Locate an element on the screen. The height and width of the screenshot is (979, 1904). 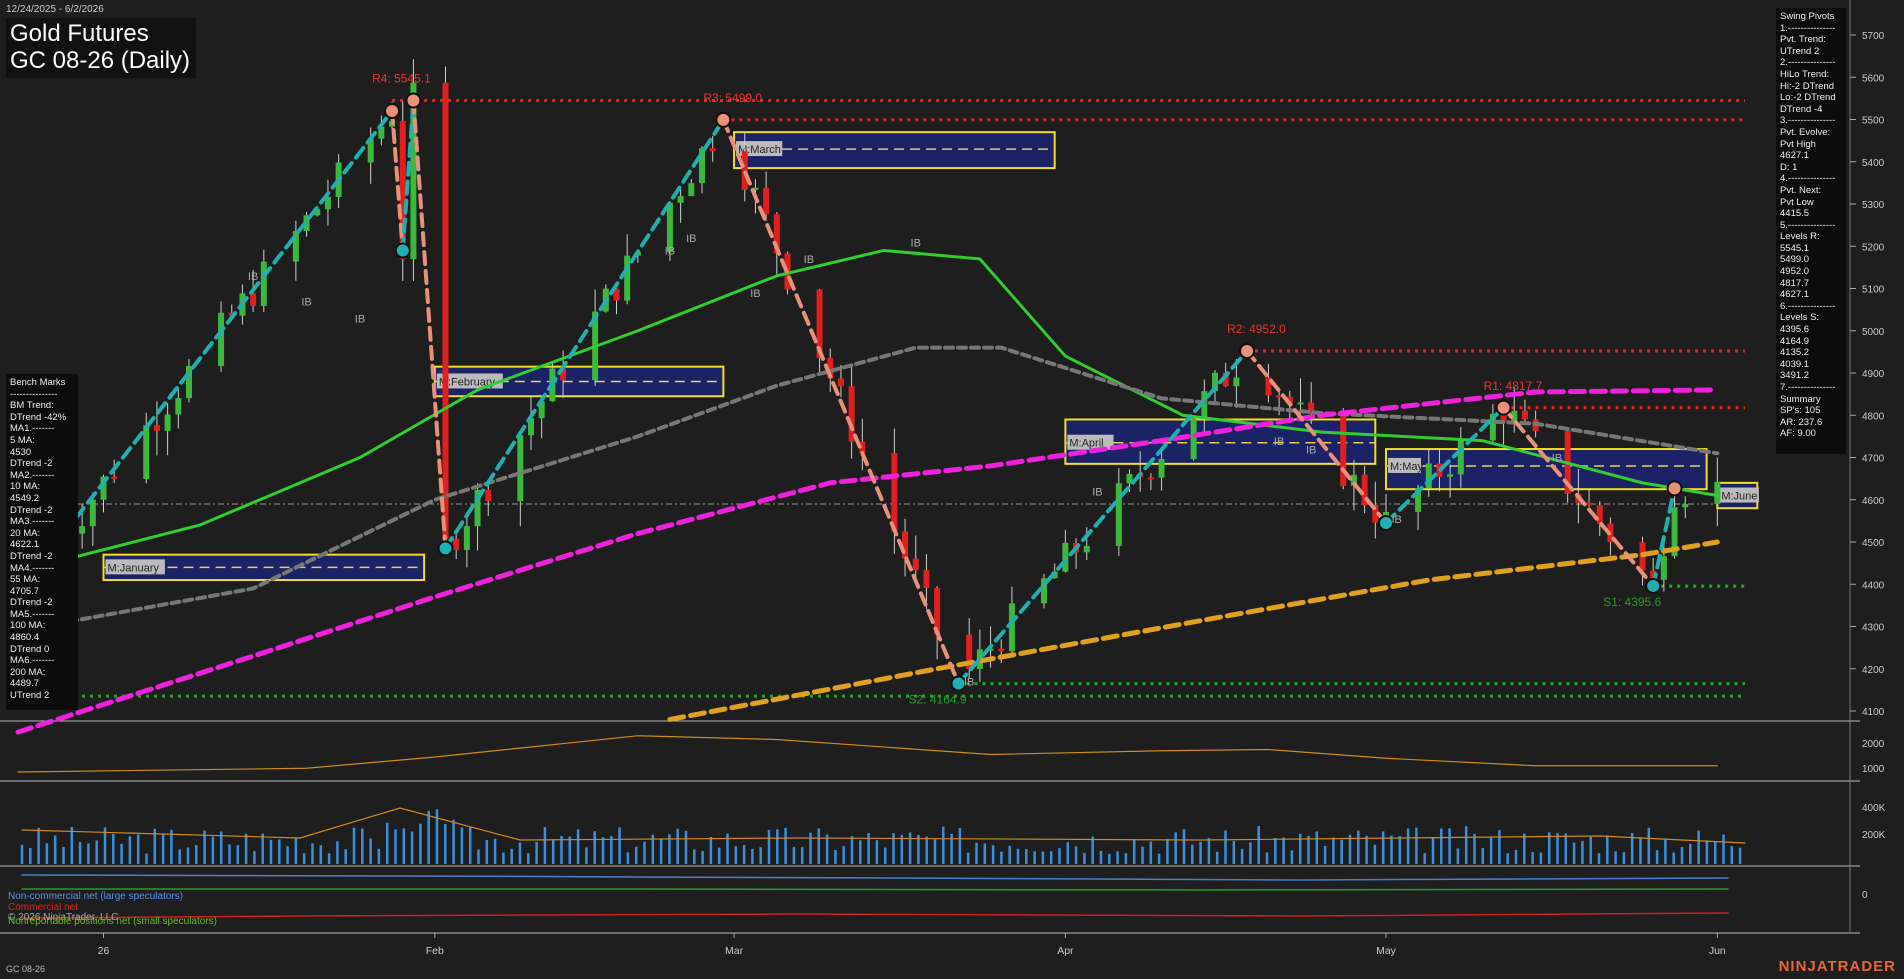
swing-line: 4415.5 is located at coordinates (1795, 214).